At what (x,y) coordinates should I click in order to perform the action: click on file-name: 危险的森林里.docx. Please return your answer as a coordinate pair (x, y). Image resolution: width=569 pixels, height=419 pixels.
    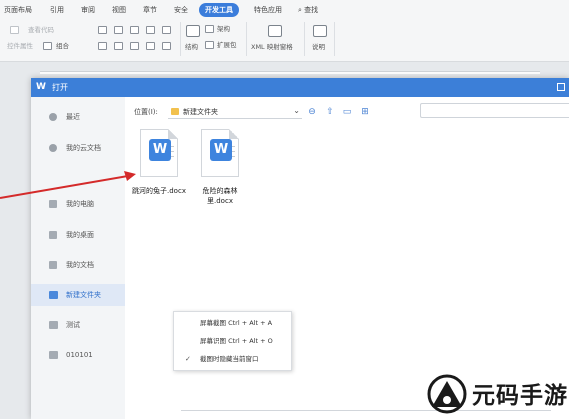
    Looking at the image, I should click on (220, 196).